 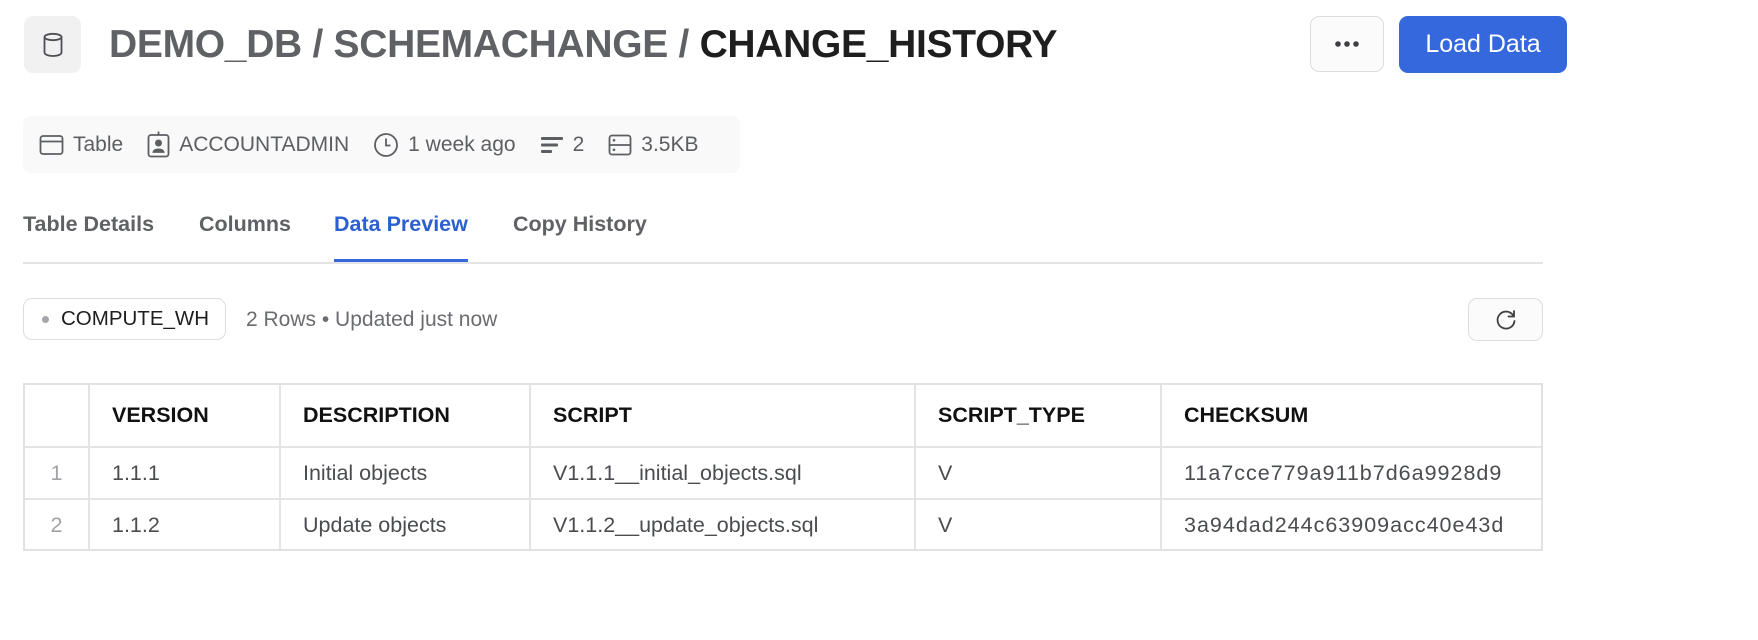 I want to click on breadcrumb-database: DEMO_DB, so click(x=205, y=44).